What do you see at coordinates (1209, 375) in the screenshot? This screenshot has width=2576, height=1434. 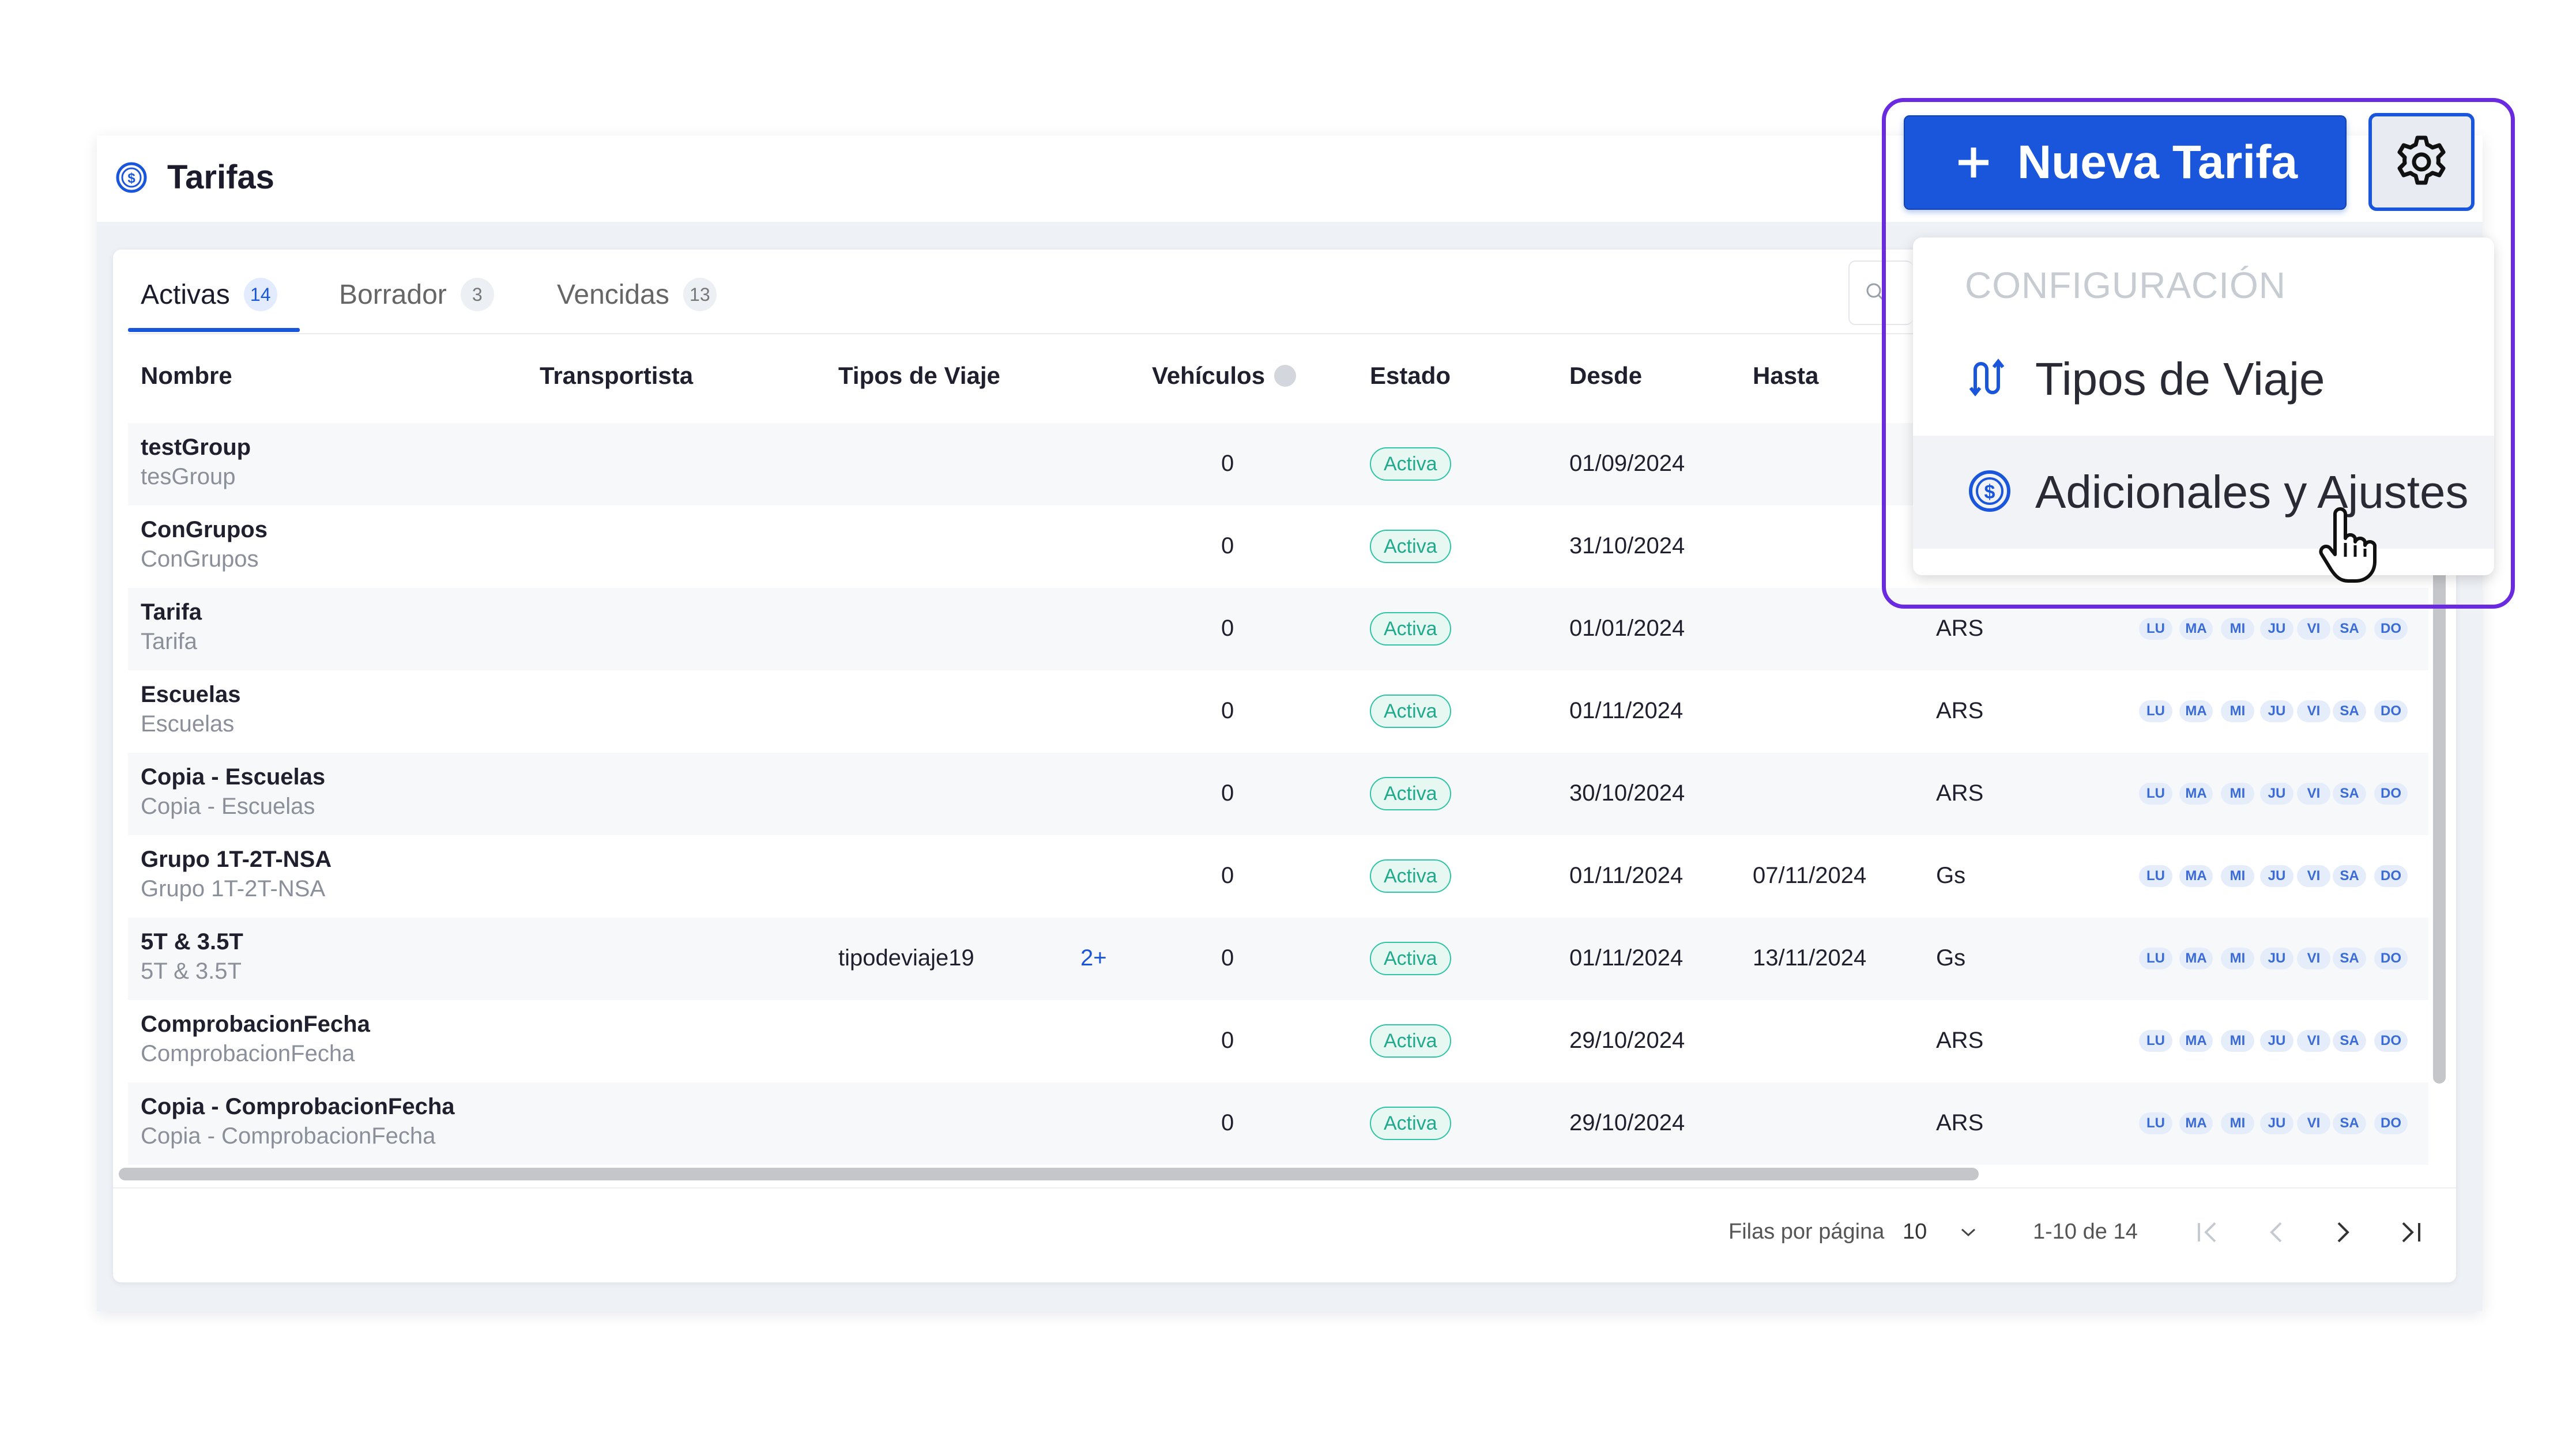 I see `column-header-label: Vehículos` at bounding box center [1209, 375].